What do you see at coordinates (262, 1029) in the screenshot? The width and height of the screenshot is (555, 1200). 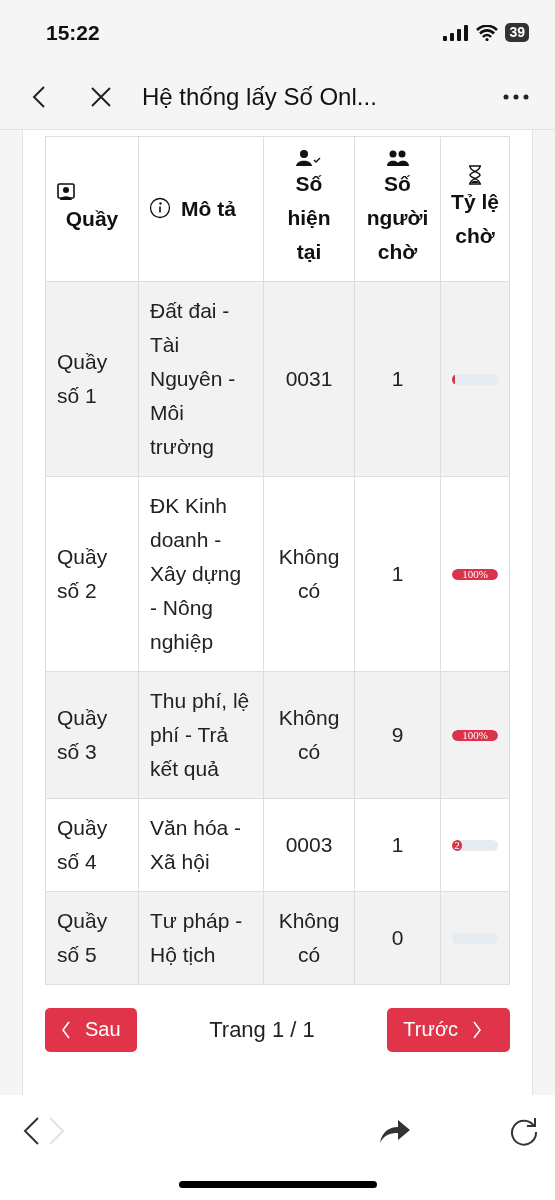 I see `page-indicator: Trang 1 / 1` at bounding box center [262, 1029].